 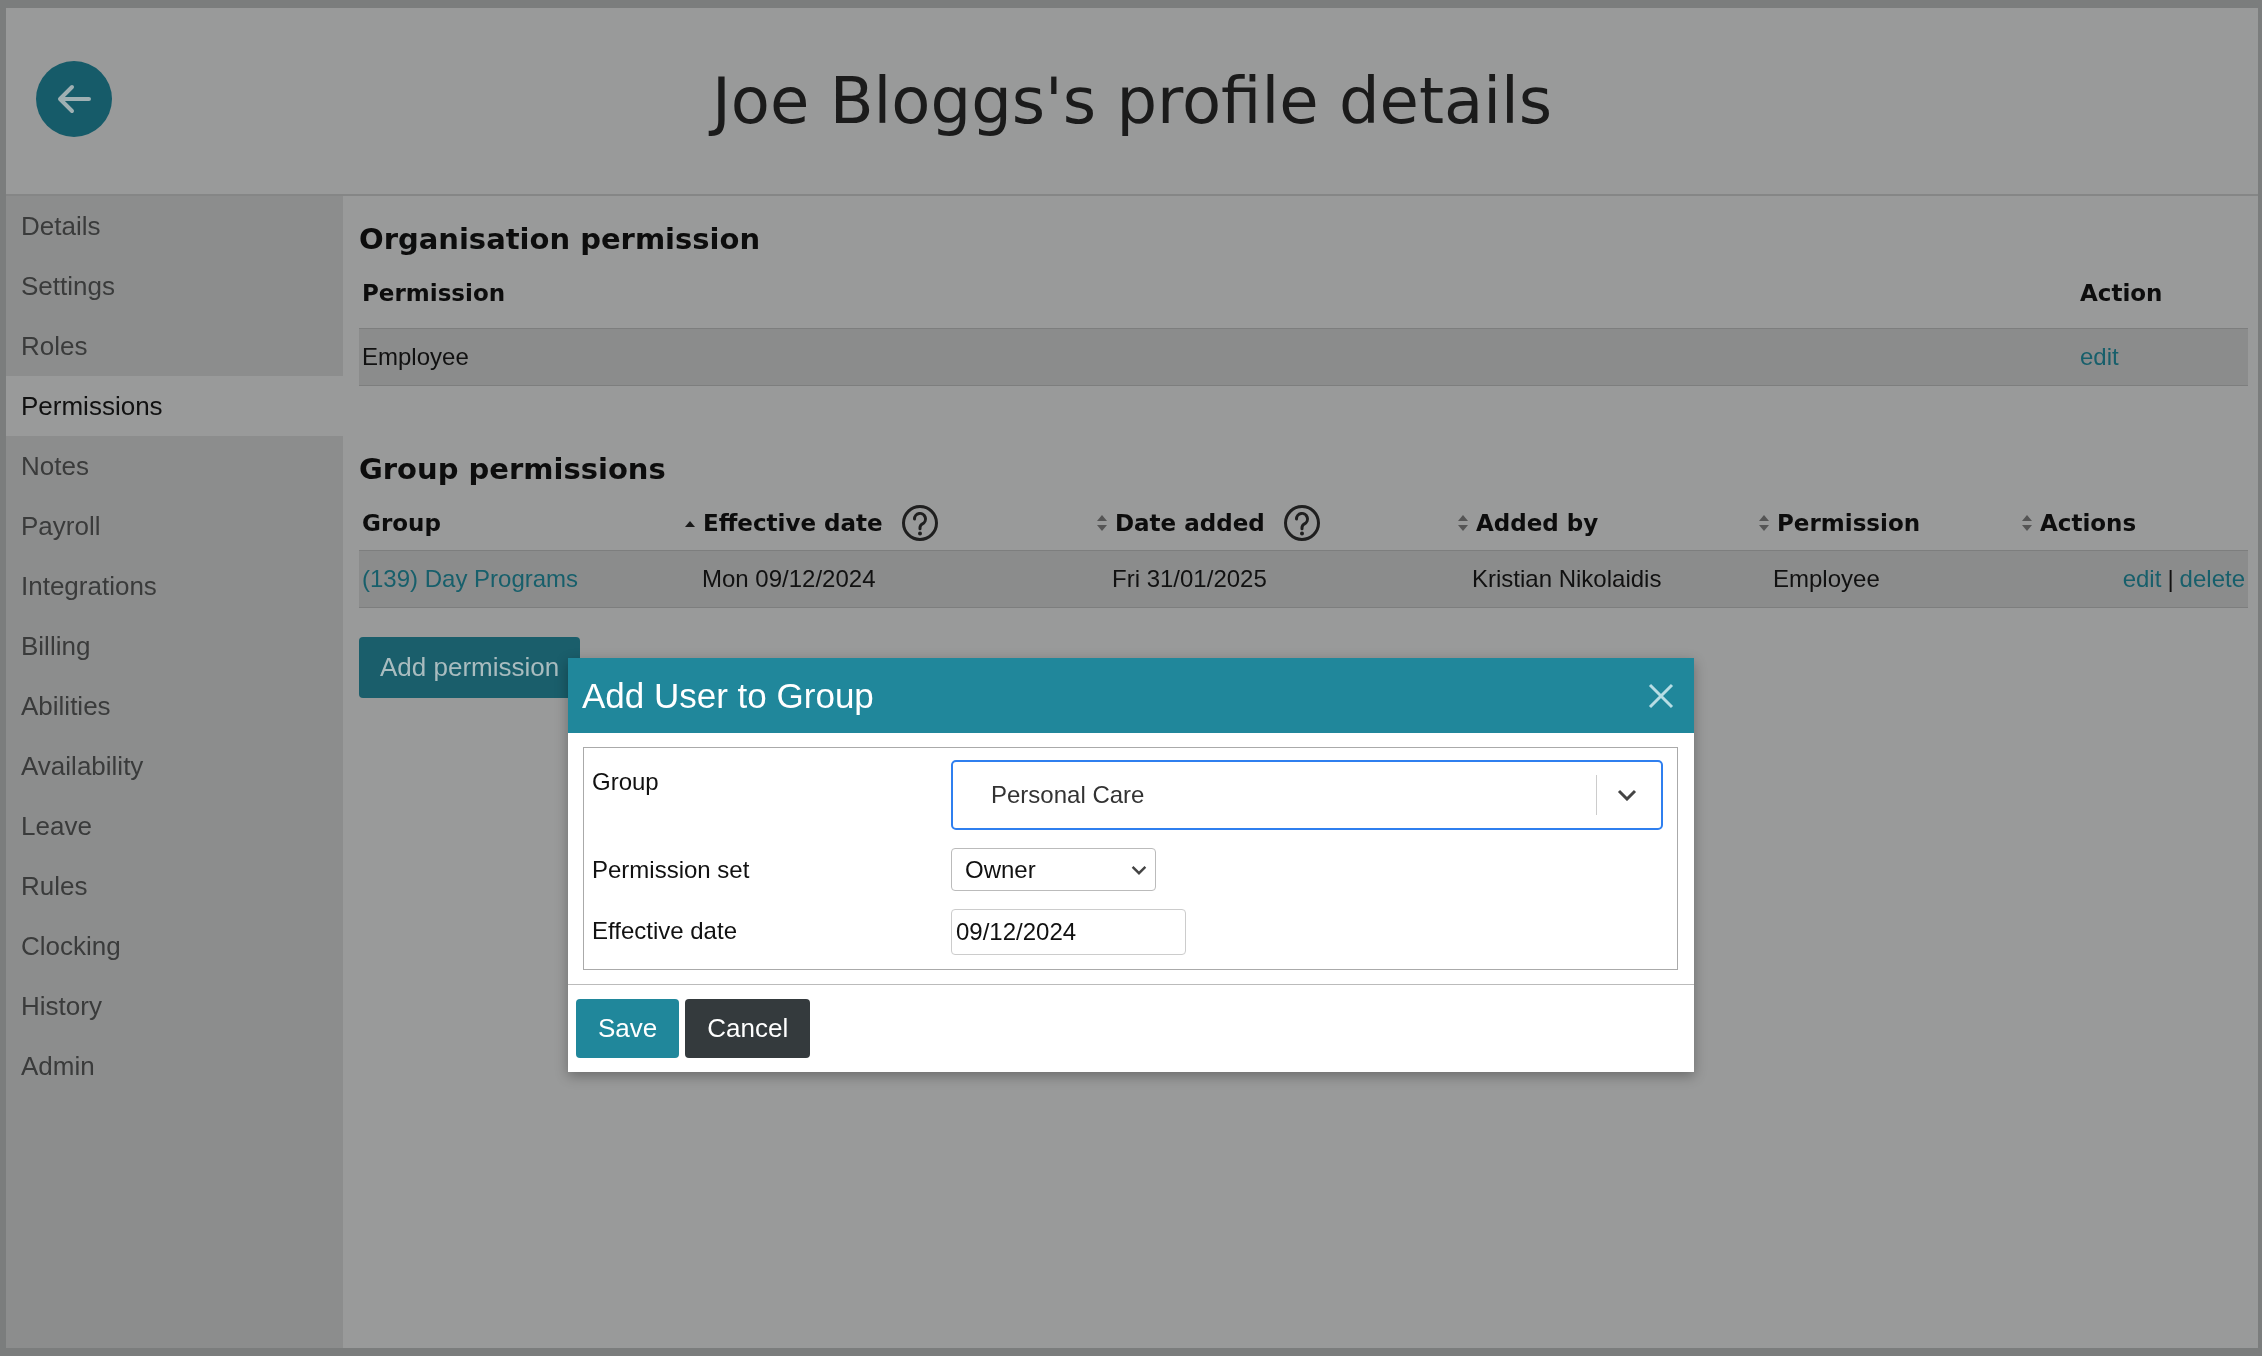 What do you see at coordinates (789, 579) in the screenshot?
I see `table-cell: Mon 09/12/2024` at bounding box center [789, 579].